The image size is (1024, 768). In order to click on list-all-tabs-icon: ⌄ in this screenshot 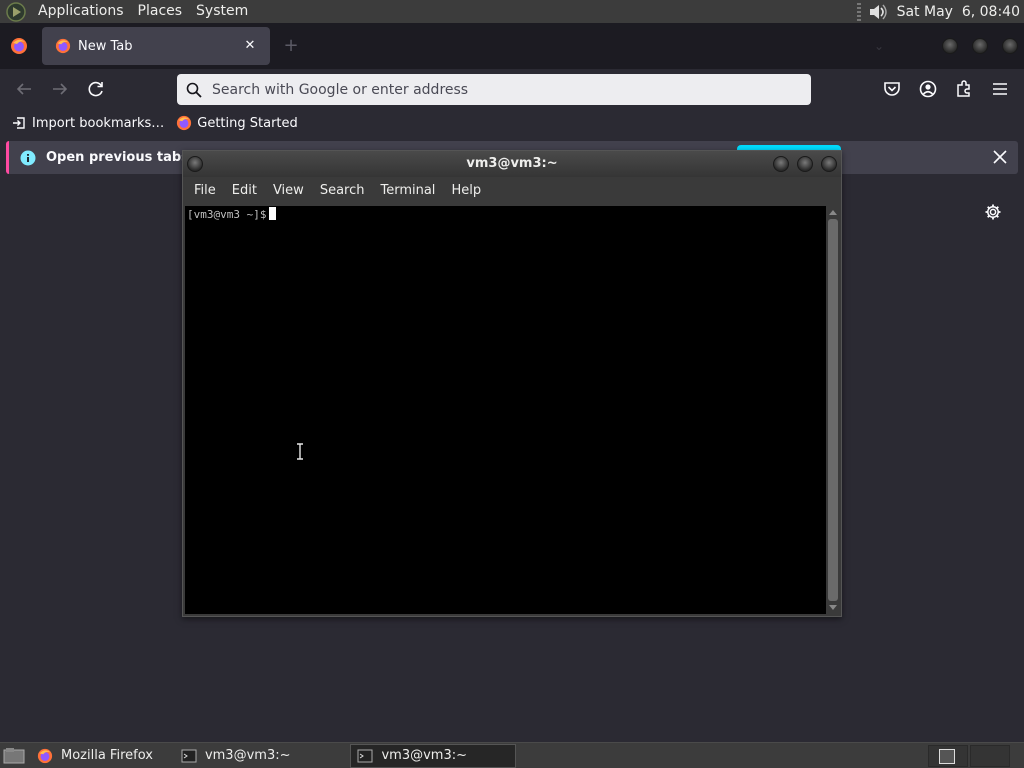, I will do `click(879, 46)`.